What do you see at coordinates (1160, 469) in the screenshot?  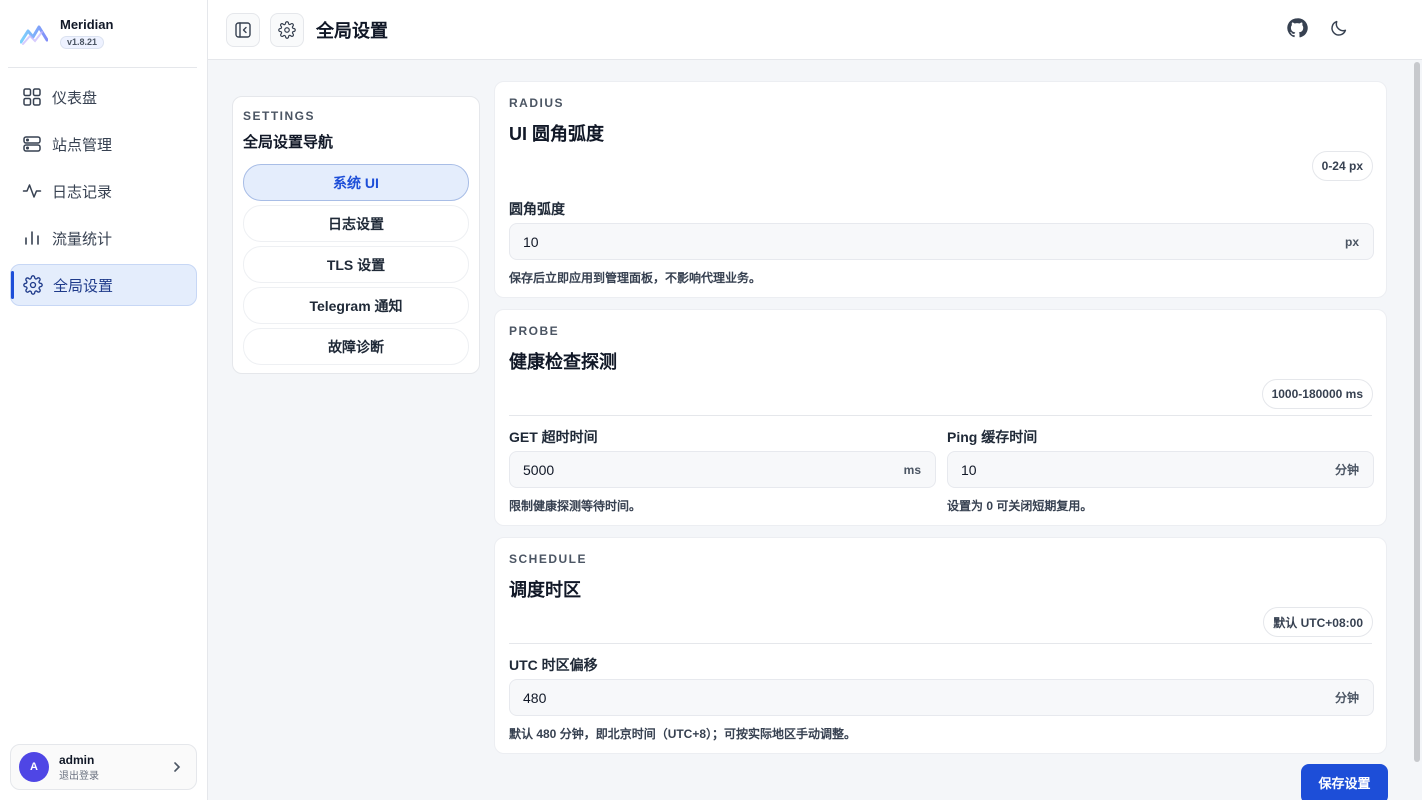 I see `ping-cache-input: 10 分钟` at bounding box center [1160, 469].